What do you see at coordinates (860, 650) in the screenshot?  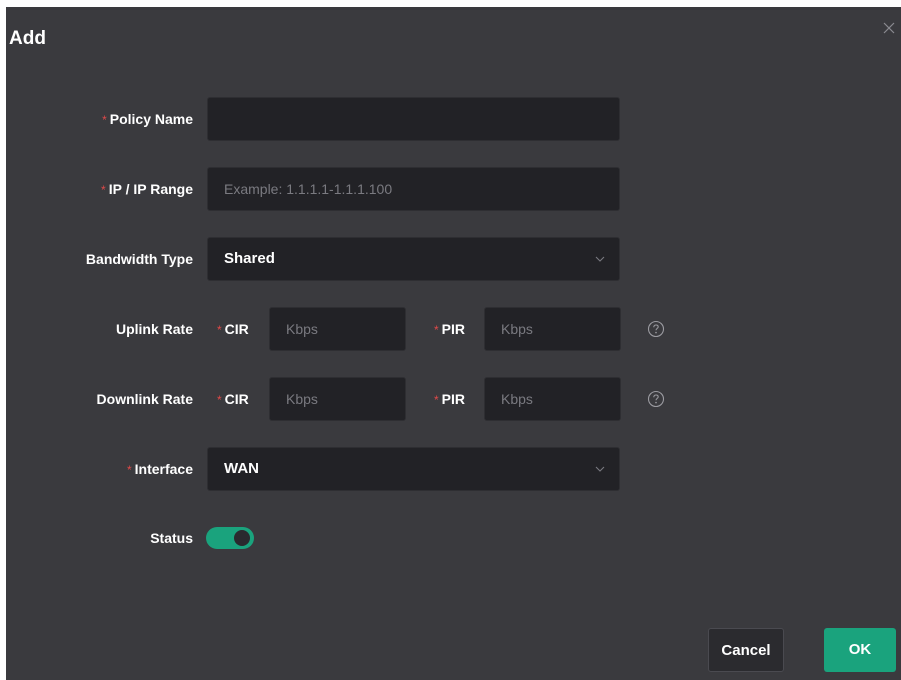 I see `ok-button: OK` at bounding box center [860, 650].